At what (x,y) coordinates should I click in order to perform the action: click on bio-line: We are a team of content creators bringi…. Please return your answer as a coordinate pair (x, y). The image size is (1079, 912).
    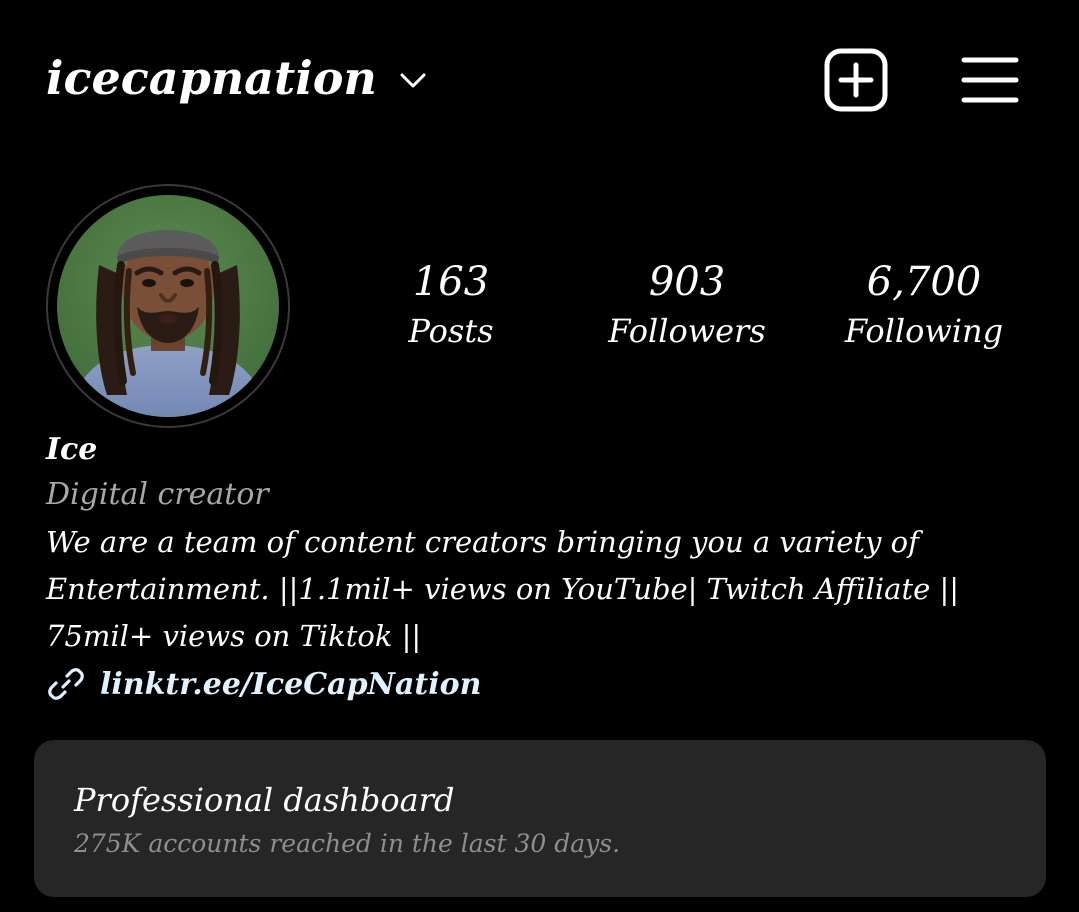
    Looking at the image, I should click on (482, 542).